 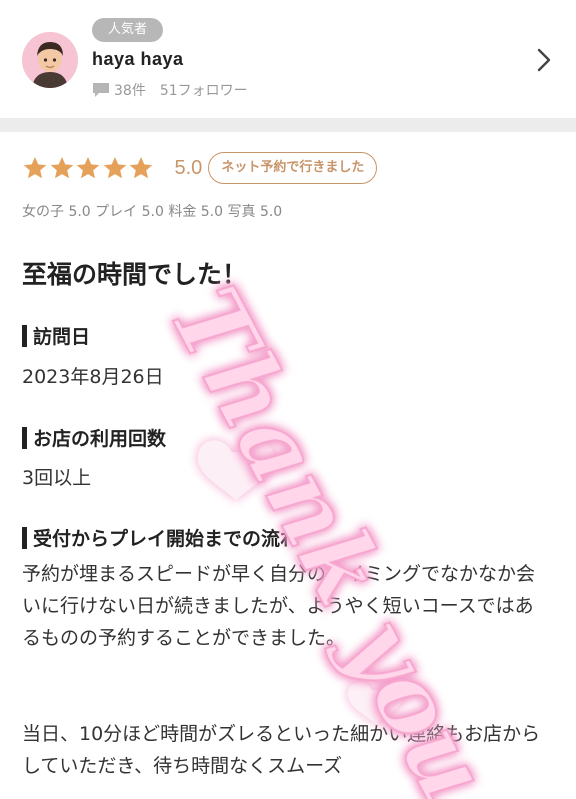 I want to click on star-rating, so click(x=88, y=168).